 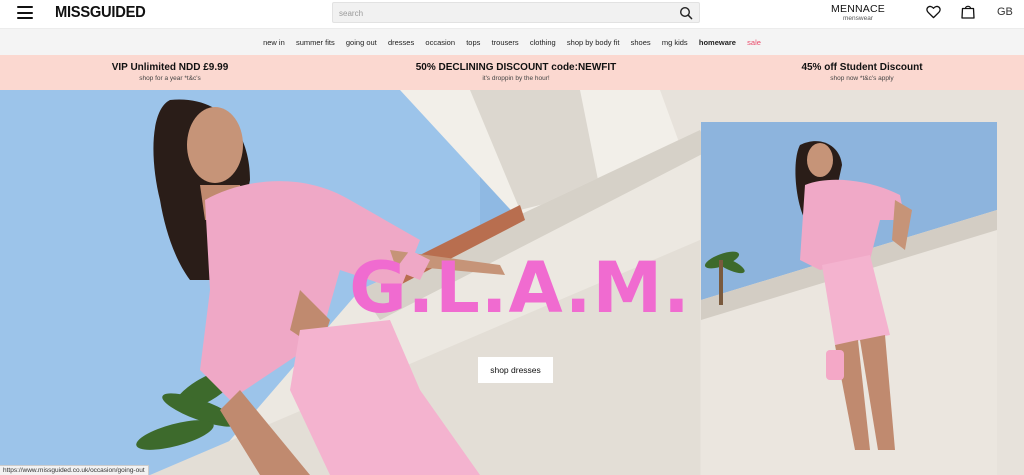 What do you see at coordinates (717, 42) in the screenshot?
I see `nav-item-homeware: homeware` at bounding box center [717, 42].